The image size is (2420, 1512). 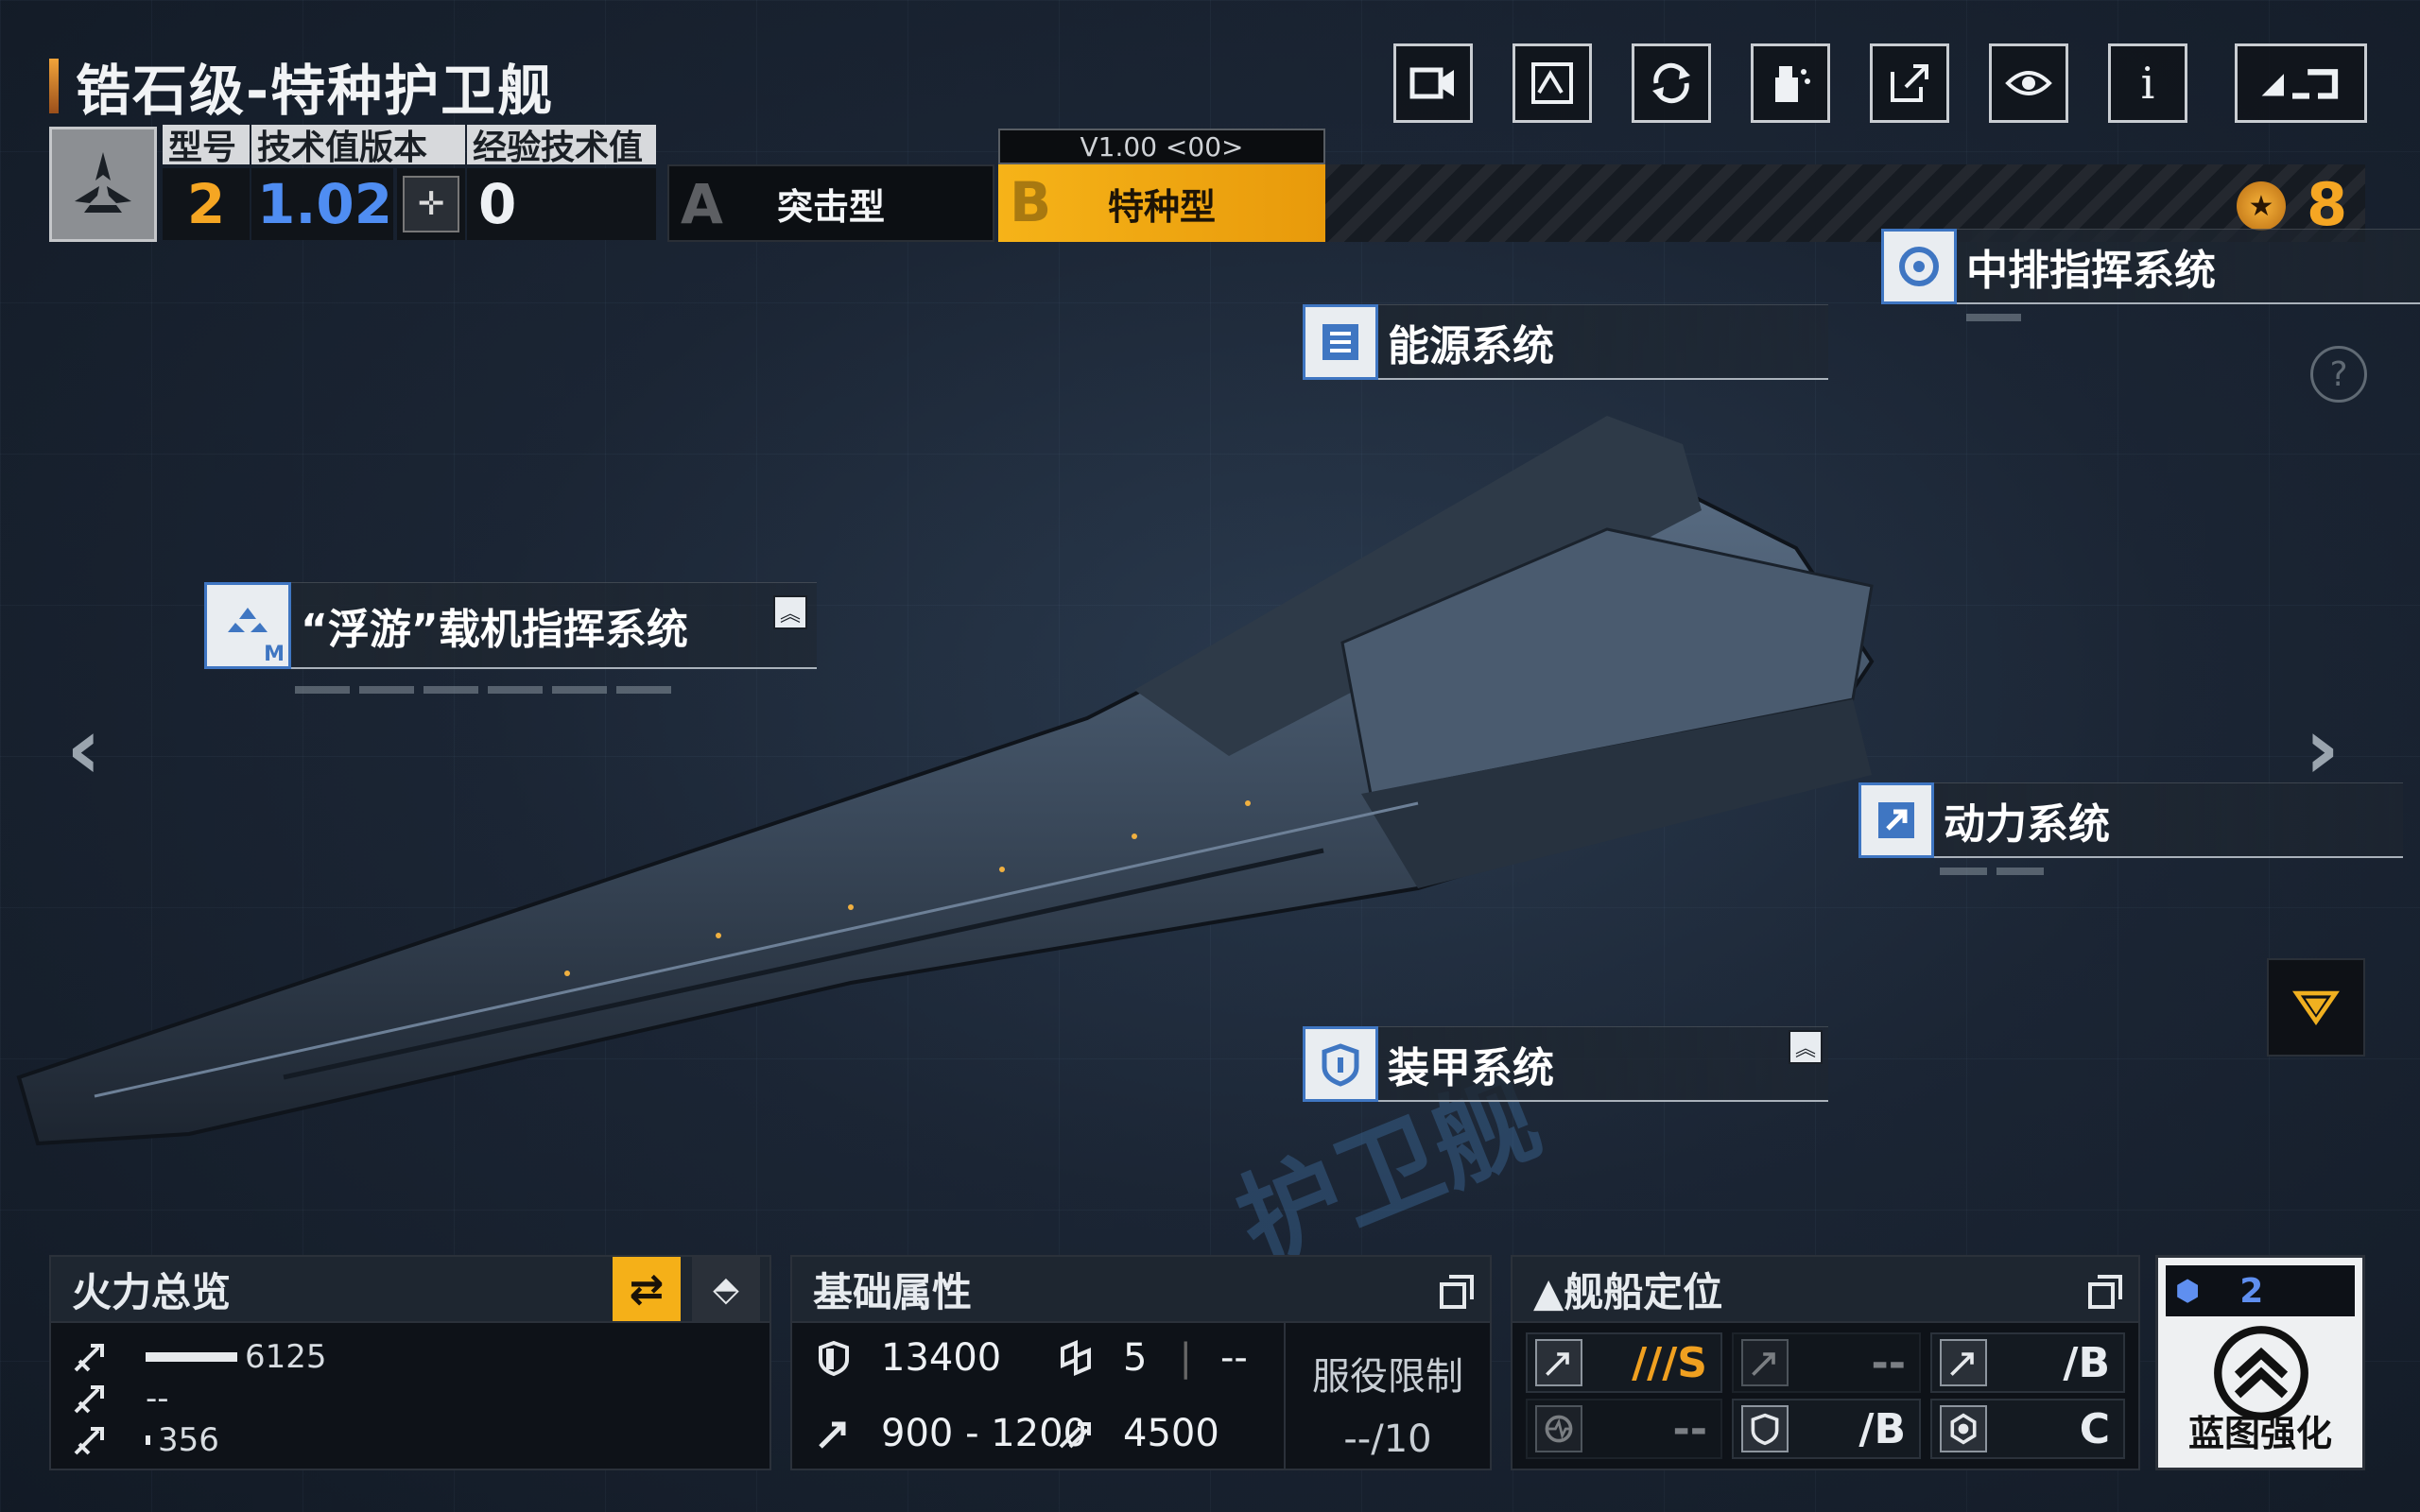 What do you see at coordinates (2188, 266) in the screenshot?
I see `central-command-label: 中排指挥系统` at bounding box center [2188, 266].